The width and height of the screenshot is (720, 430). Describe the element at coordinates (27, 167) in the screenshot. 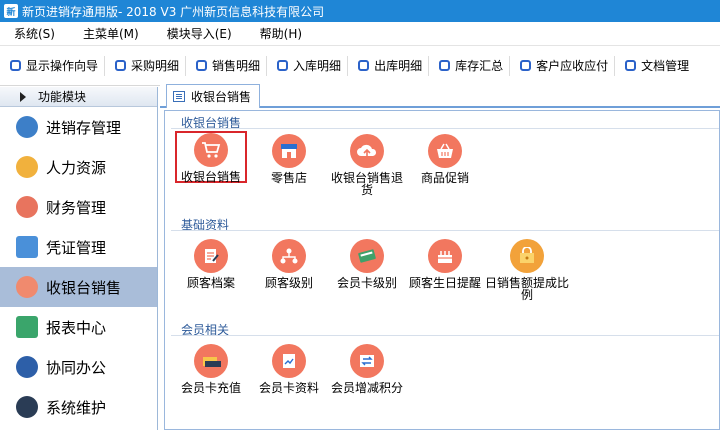

I see `people-icon` at that location.